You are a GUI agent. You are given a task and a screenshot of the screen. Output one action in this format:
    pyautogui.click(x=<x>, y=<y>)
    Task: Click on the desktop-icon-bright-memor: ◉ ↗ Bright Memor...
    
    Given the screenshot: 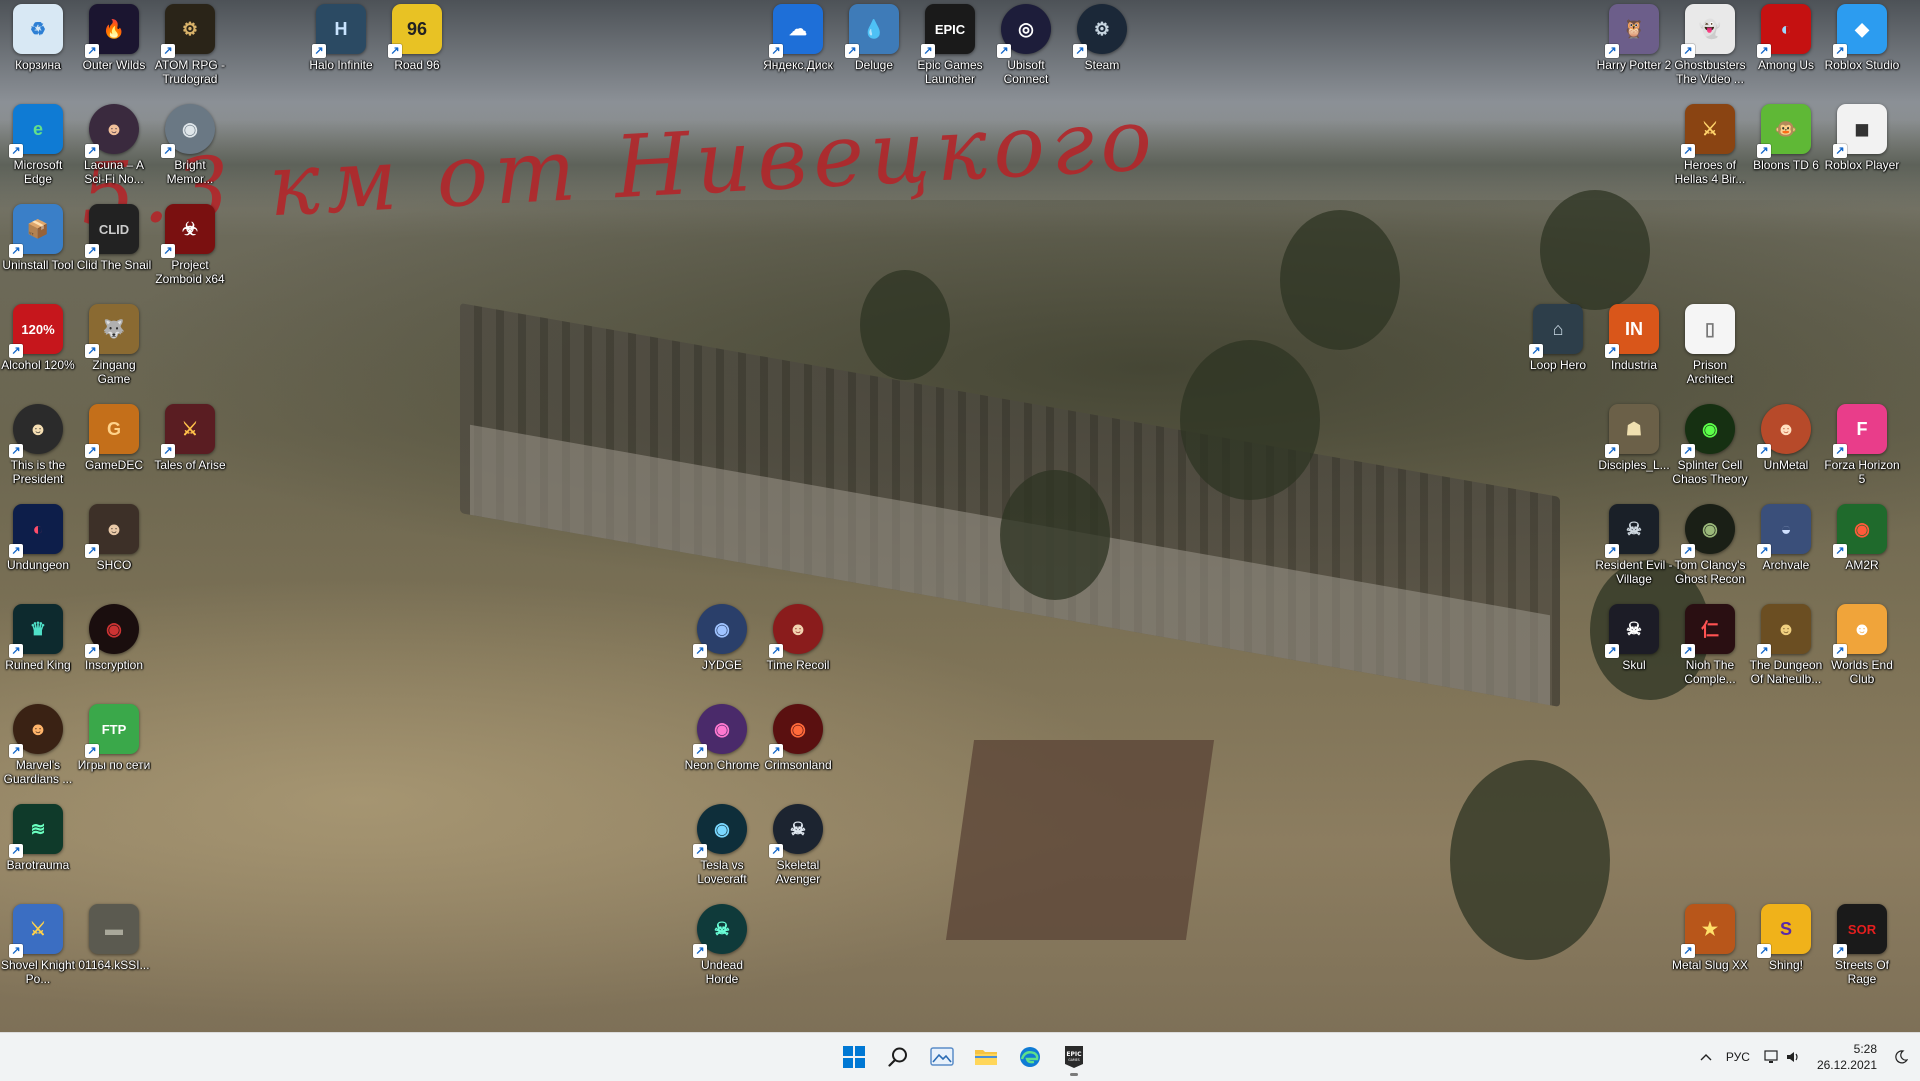 What is the action you would take?
    pyautogui.click(x=190, y=145)
    